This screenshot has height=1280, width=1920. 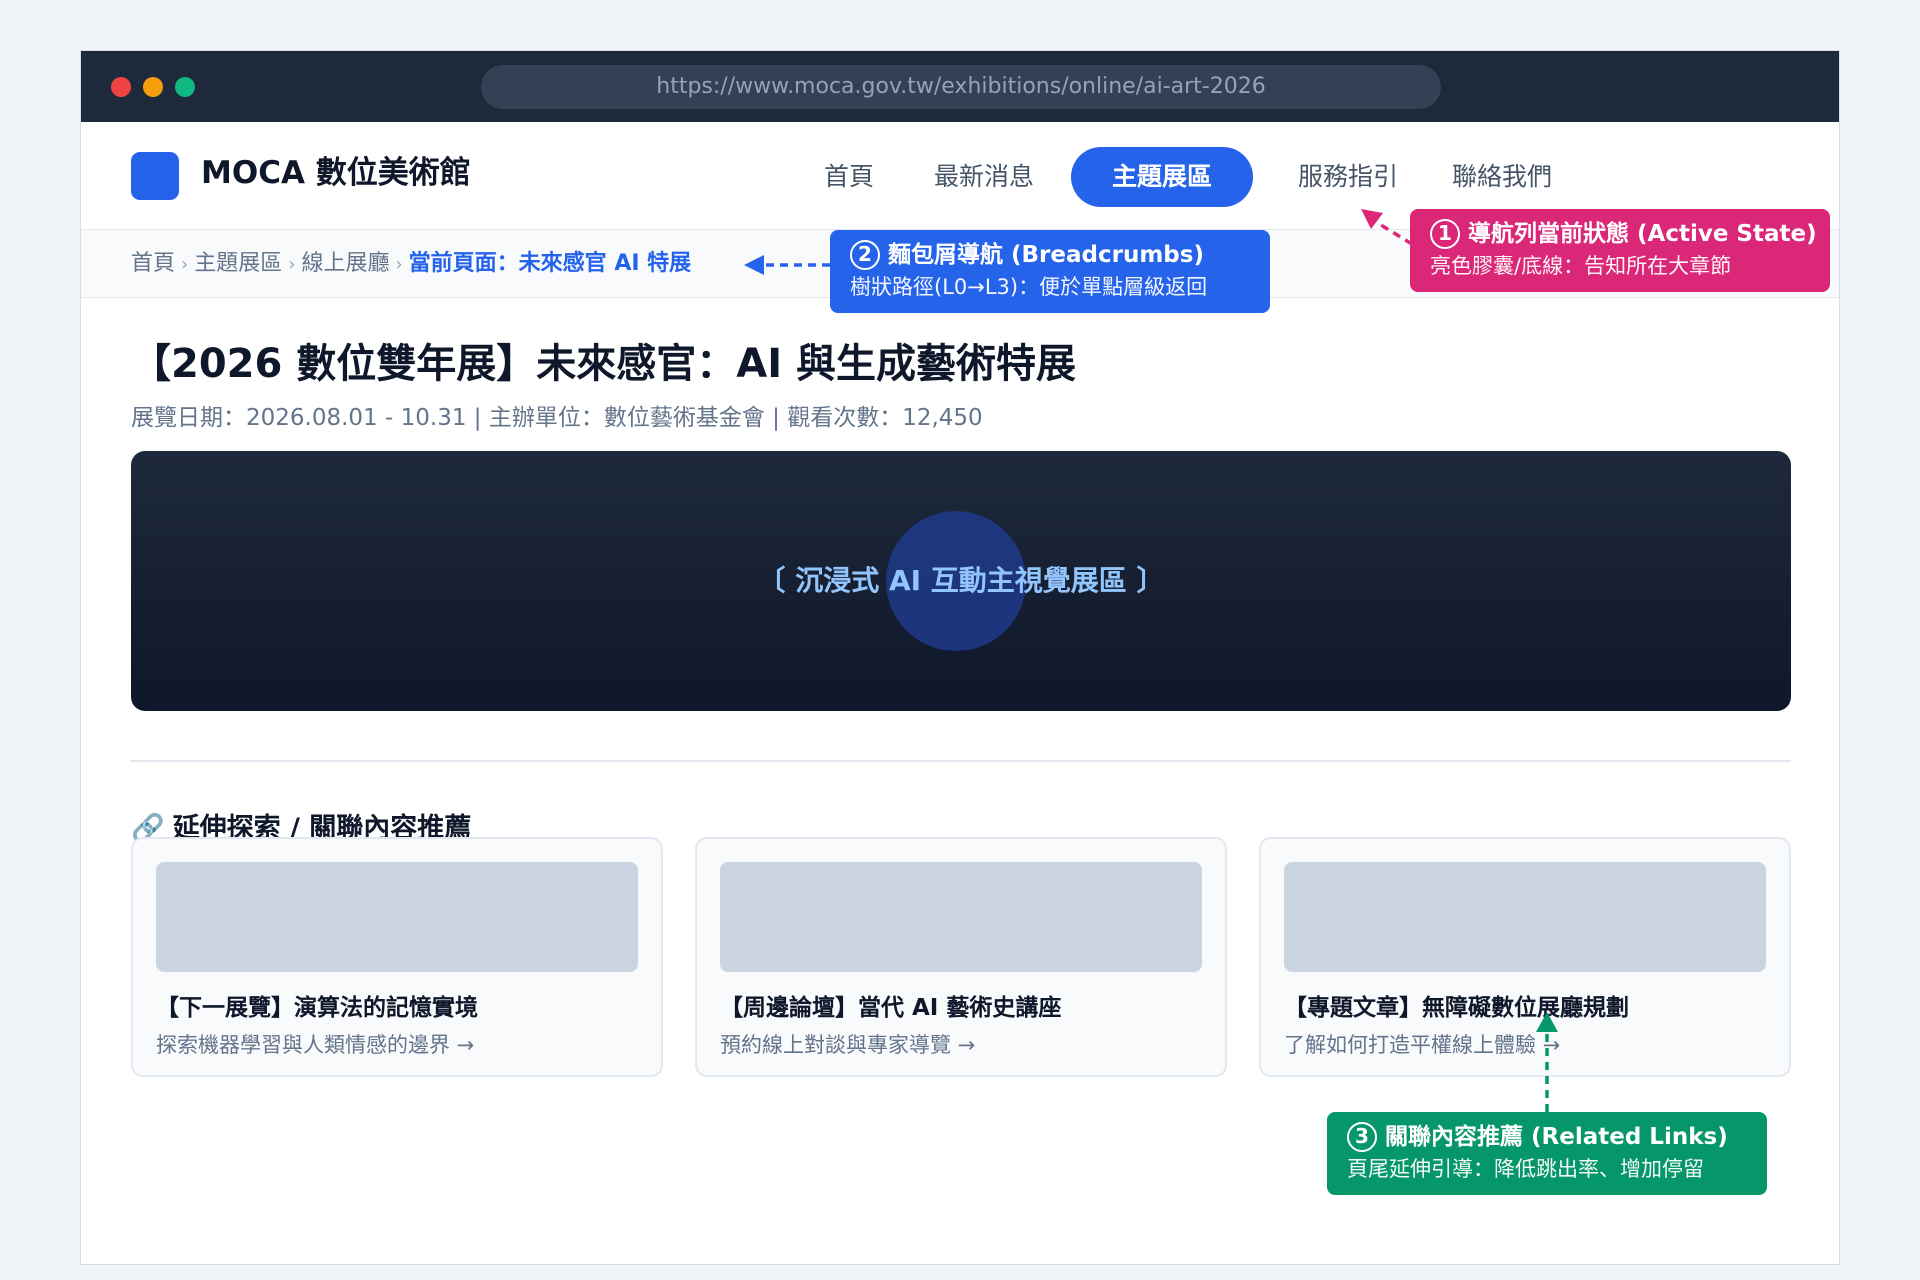 What do you see at coordinates (1581, 266) in the screenshot?
I see `annotation-desc: 亮色膠囊/底線：告知所在大章節` at bounding box center [1581, 266].